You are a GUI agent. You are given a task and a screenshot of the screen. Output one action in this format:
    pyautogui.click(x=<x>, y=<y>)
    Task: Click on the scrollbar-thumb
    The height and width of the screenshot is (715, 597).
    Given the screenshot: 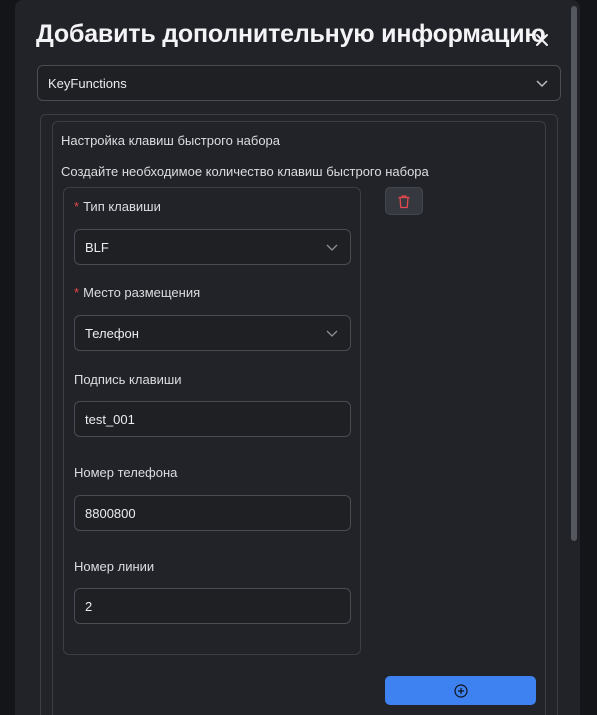 What is the action you would take?
    pyautogui.click(x=574, y=273)
    